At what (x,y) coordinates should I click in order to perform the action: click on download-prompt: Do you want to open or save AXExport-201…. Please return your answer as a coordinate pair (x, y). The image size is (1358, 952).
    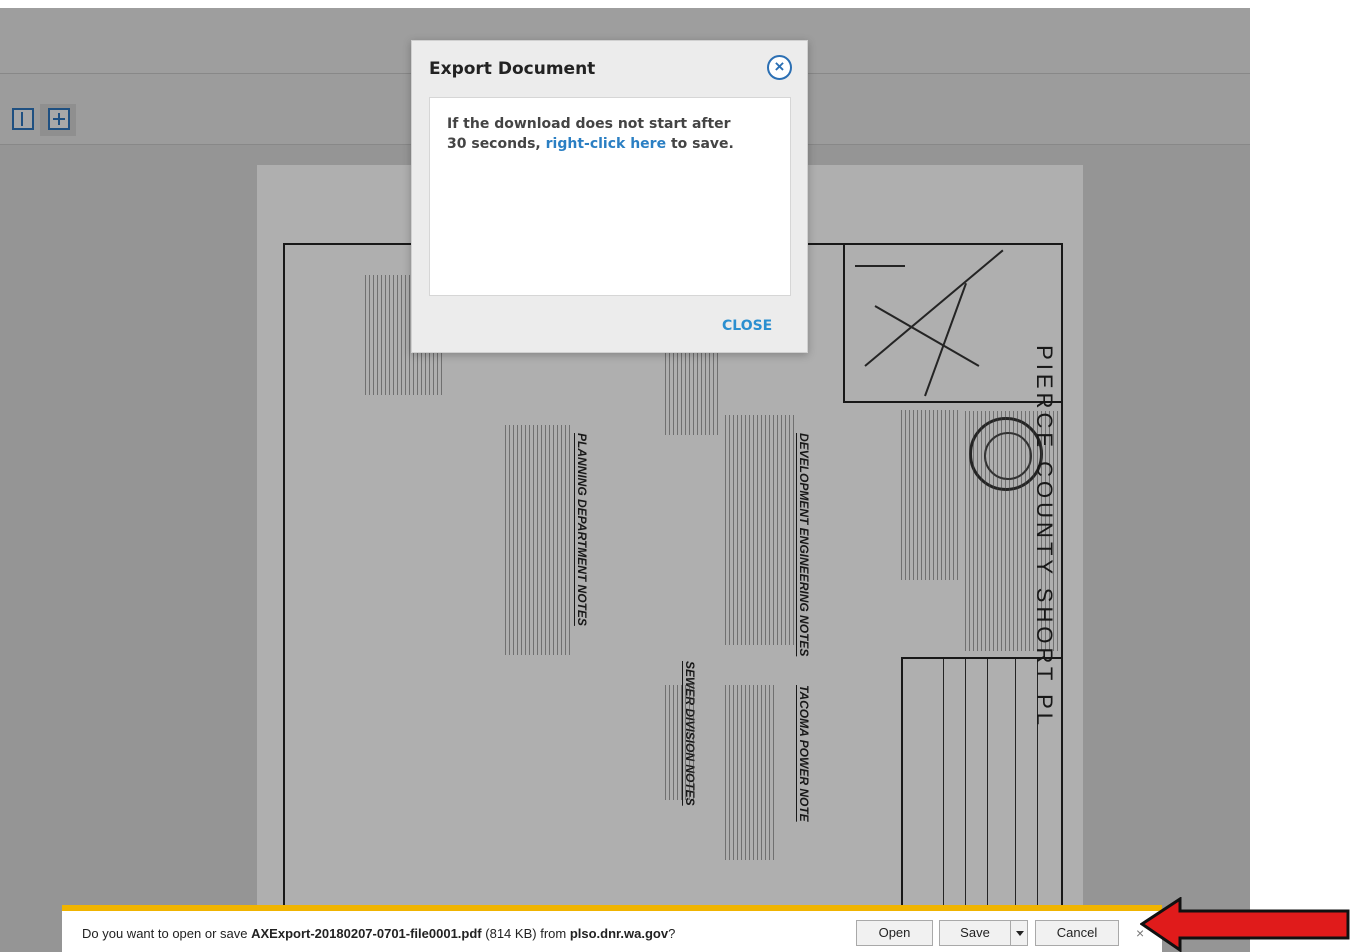
    Looking at the image, I should click on (378, 933).